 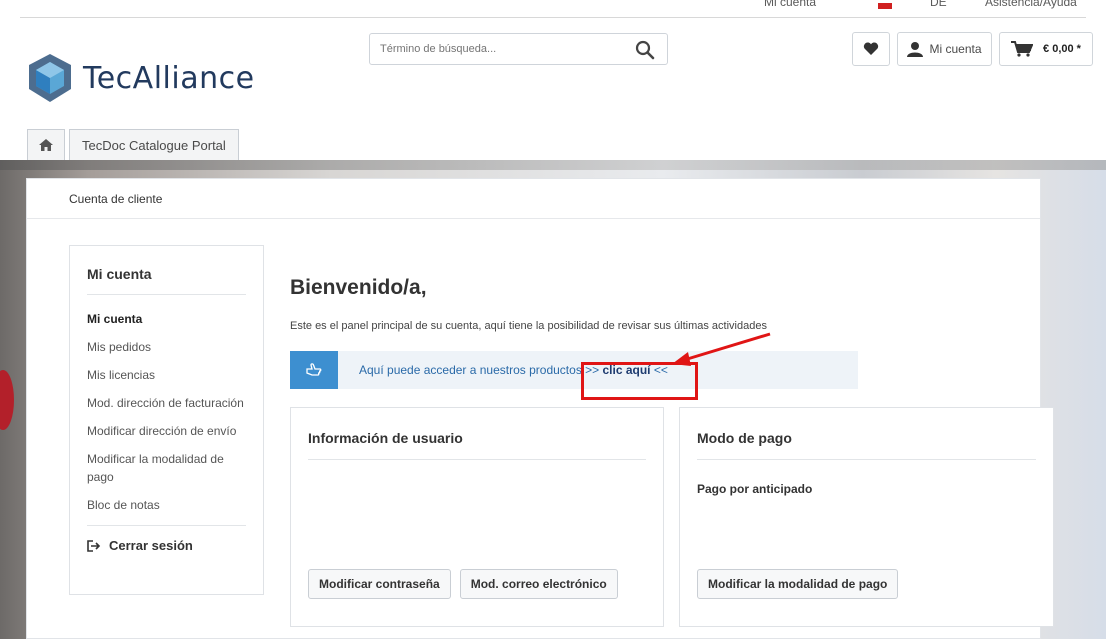 What do you see at coordinates (645, 50) in the screenshot?
I see `search-icon` at bounding box center [645, 50].